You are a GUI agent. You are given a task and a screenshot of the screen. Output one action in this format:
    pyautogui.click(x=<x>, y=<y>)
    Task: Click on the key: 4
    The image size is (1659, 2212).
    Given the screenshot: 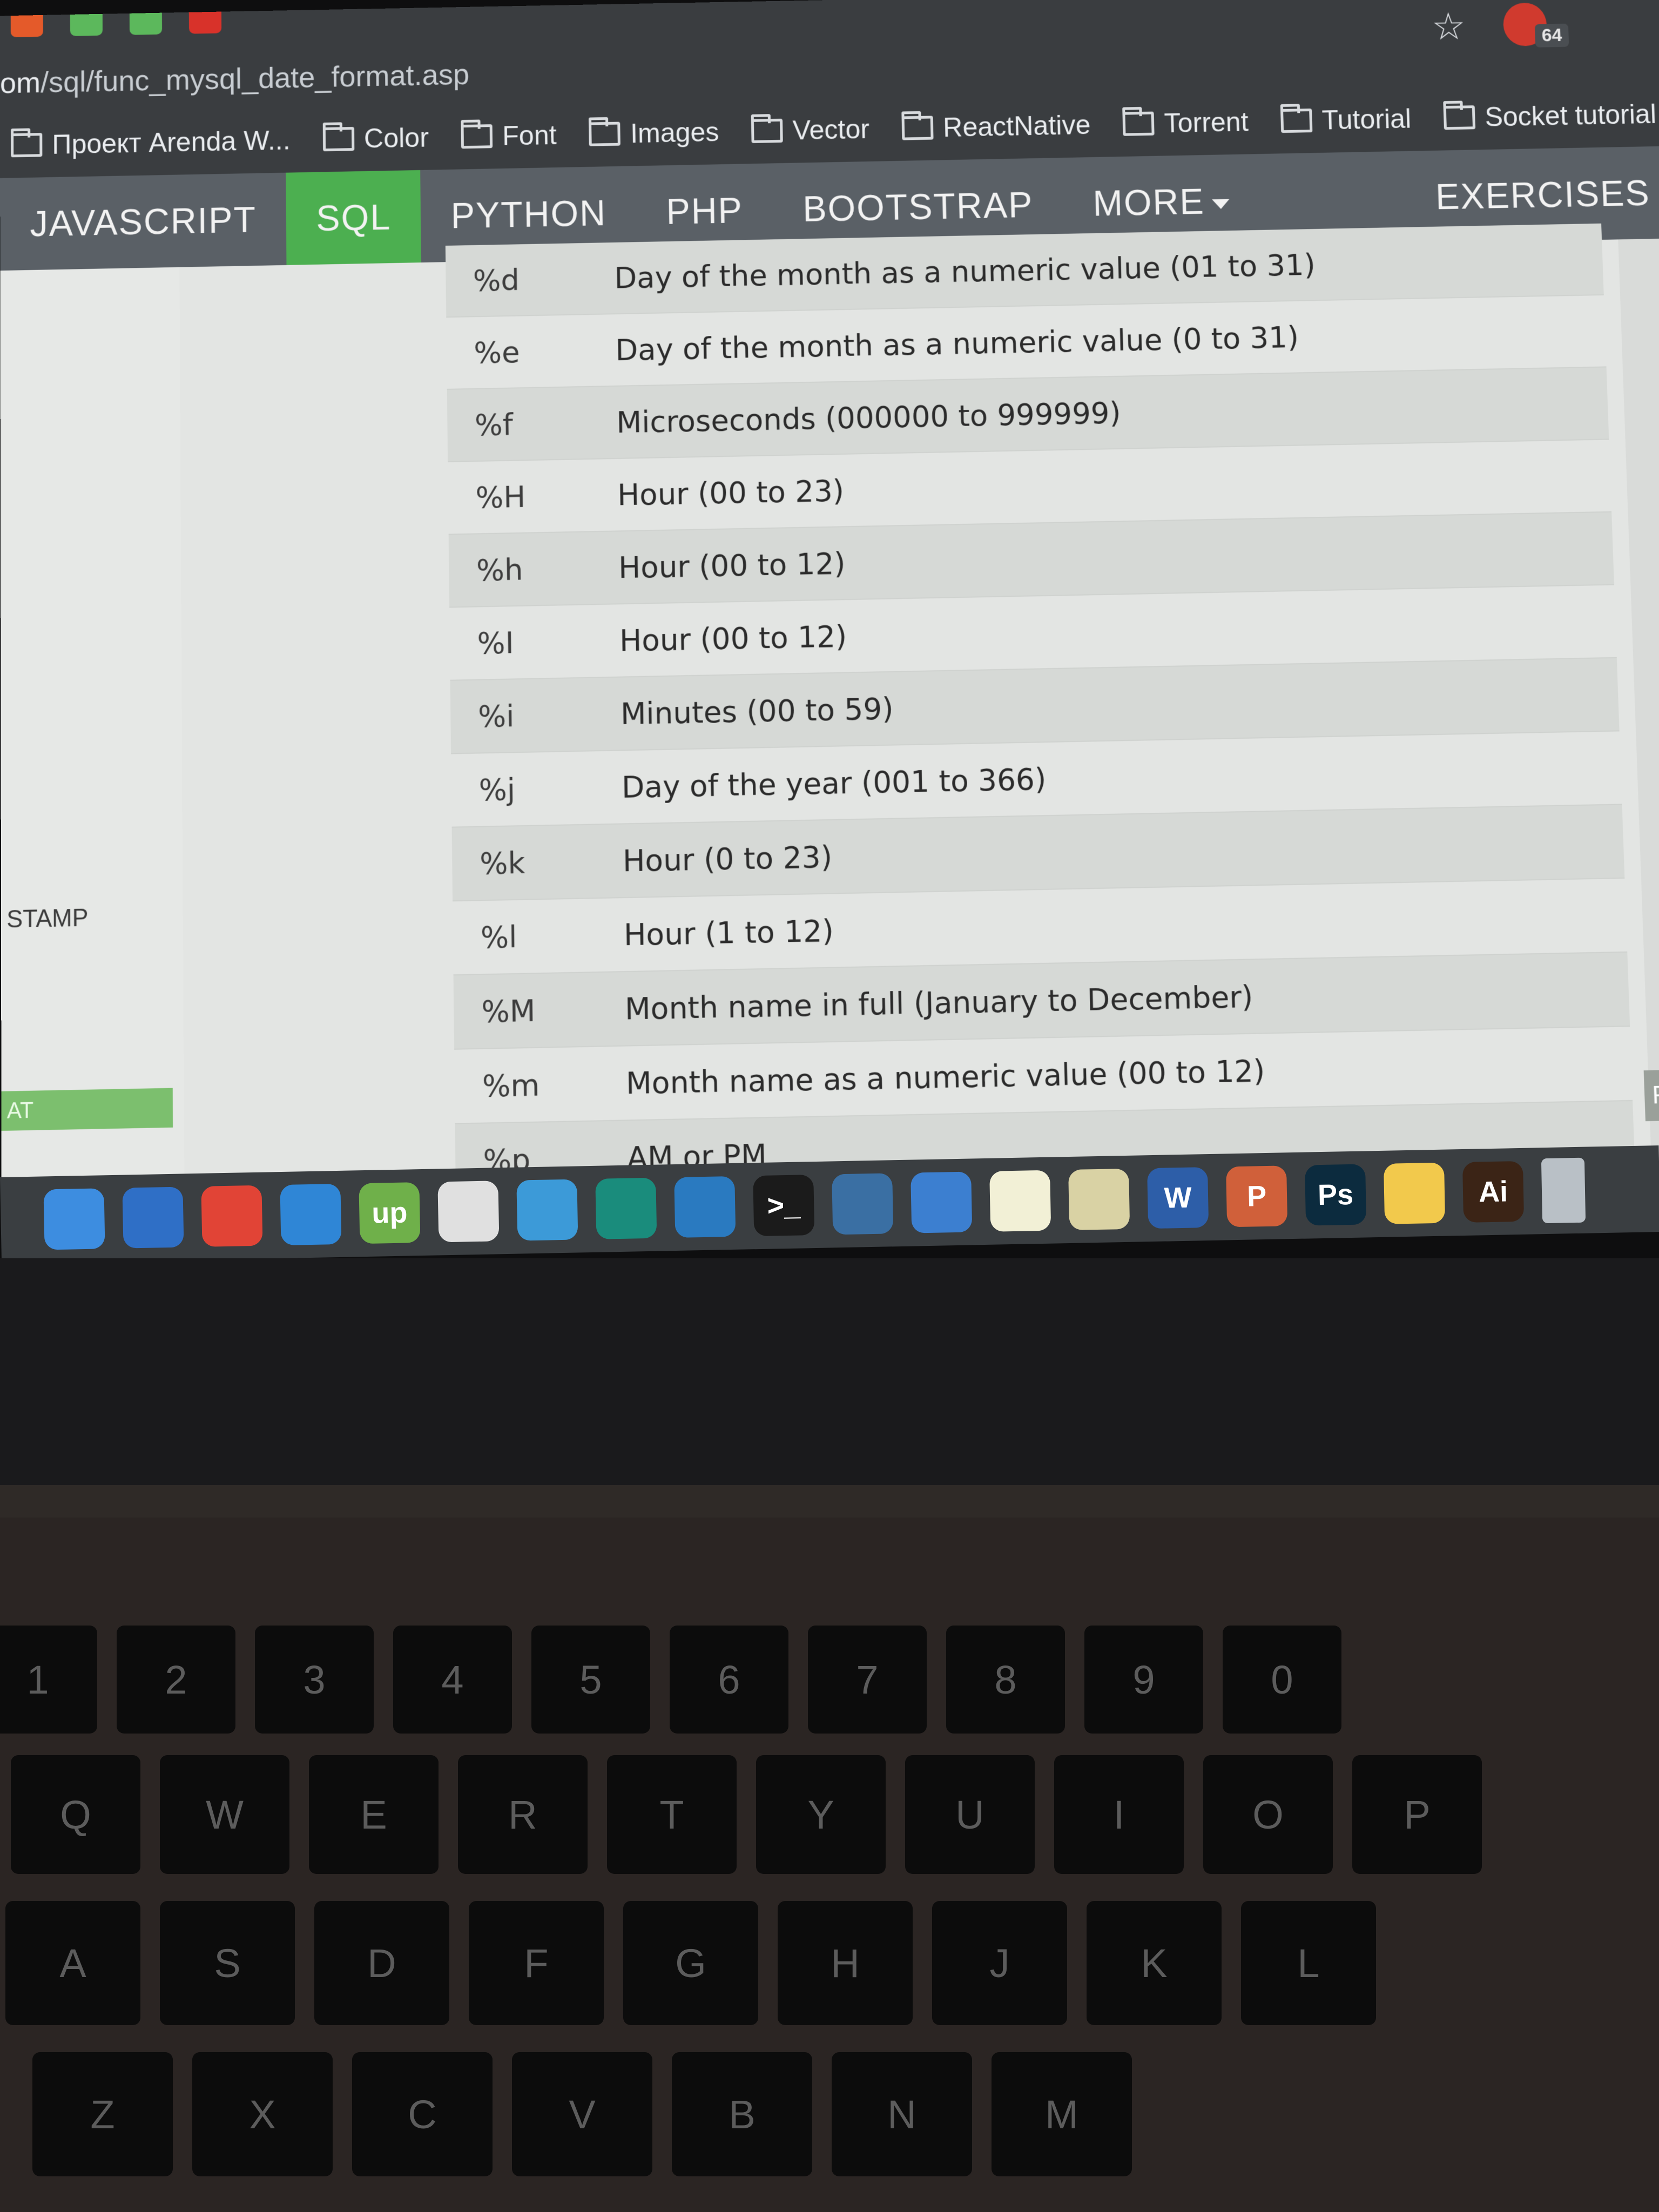 What is the action you would take?
    pyautogui.click(x=452, y=1680)
    